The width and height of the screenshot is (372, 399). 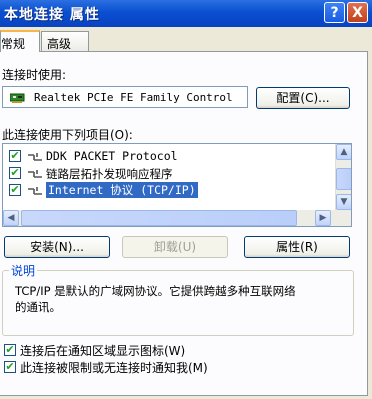 What do you see at coordinates (175, 247) in the screenshot?
I see `uninstall-button: 卸载(U)` at bounding box center [175, 247].